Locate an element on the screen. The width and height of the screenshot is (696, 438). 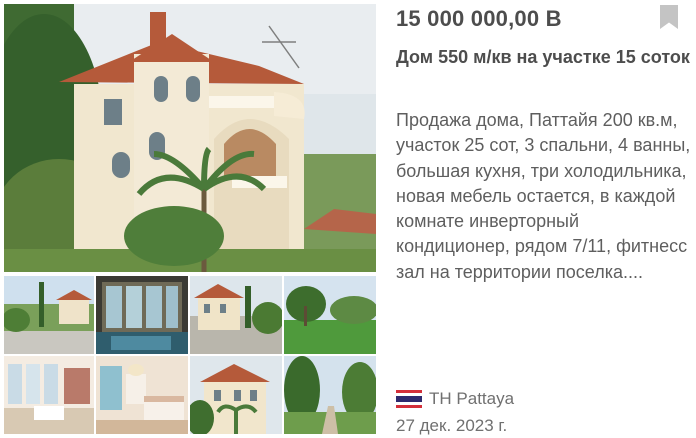
thailand-flag-icon is located at coordinates (409, 399).